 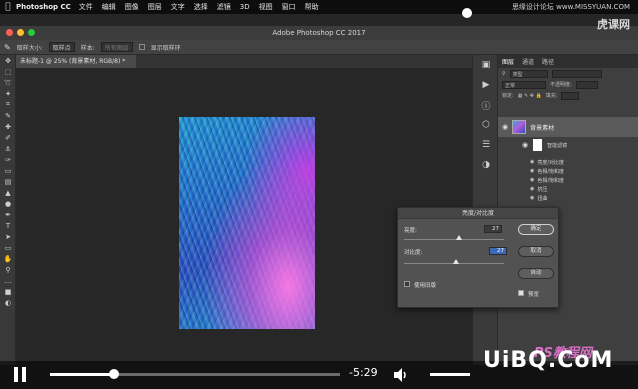 What do you see at coordinates (8, 302) in the screenshot?
I see `quick-mask-icon: ◐` at bounding box center [8, 302].